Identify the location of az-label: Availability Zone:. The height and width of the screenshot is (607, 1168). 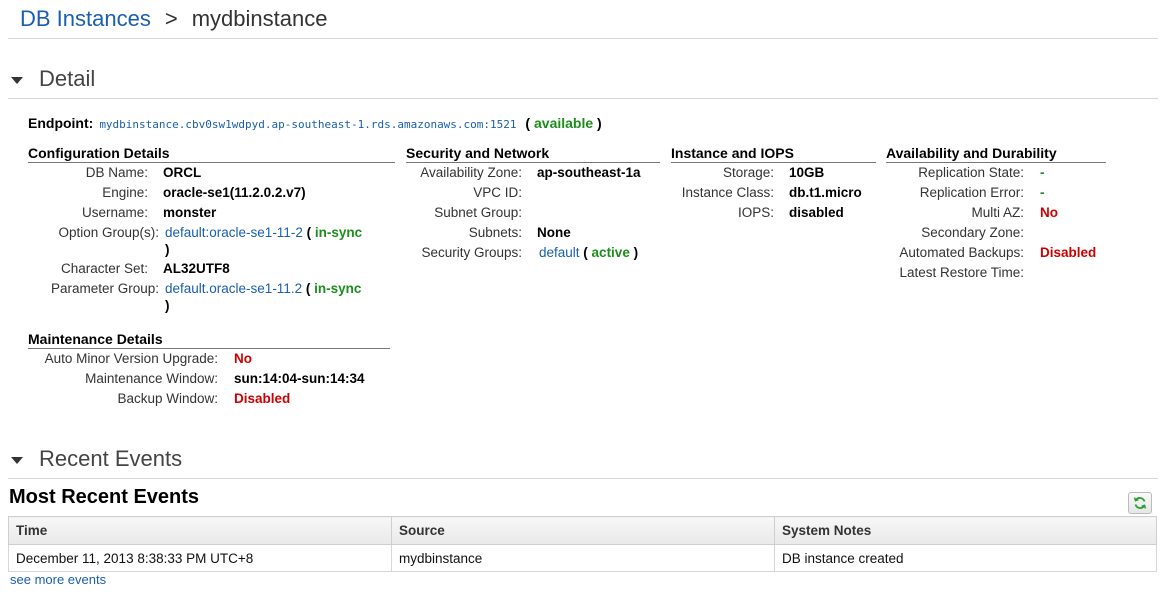
(471, 172).